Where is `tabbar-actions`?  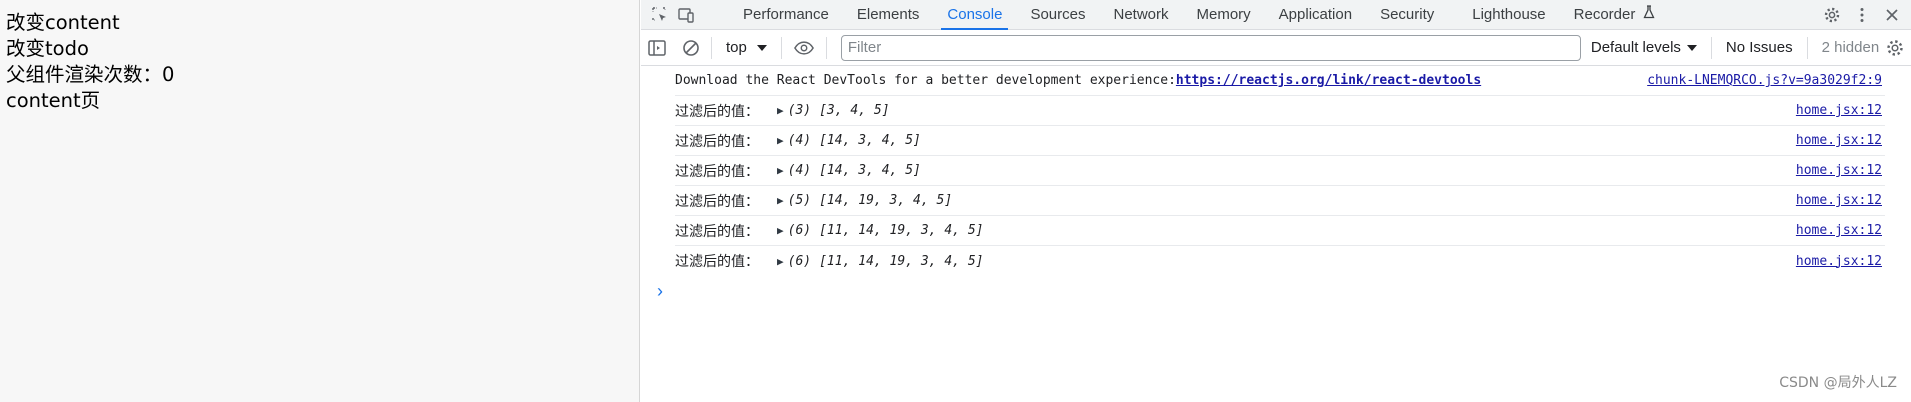 tabbar-actions is located at coordinates (1862, 15).